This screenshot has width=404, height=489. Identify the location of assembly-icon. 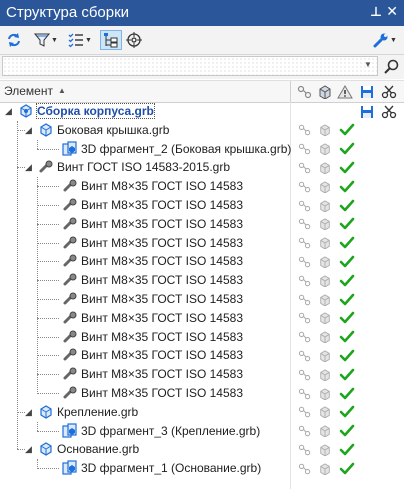
(26, 111).